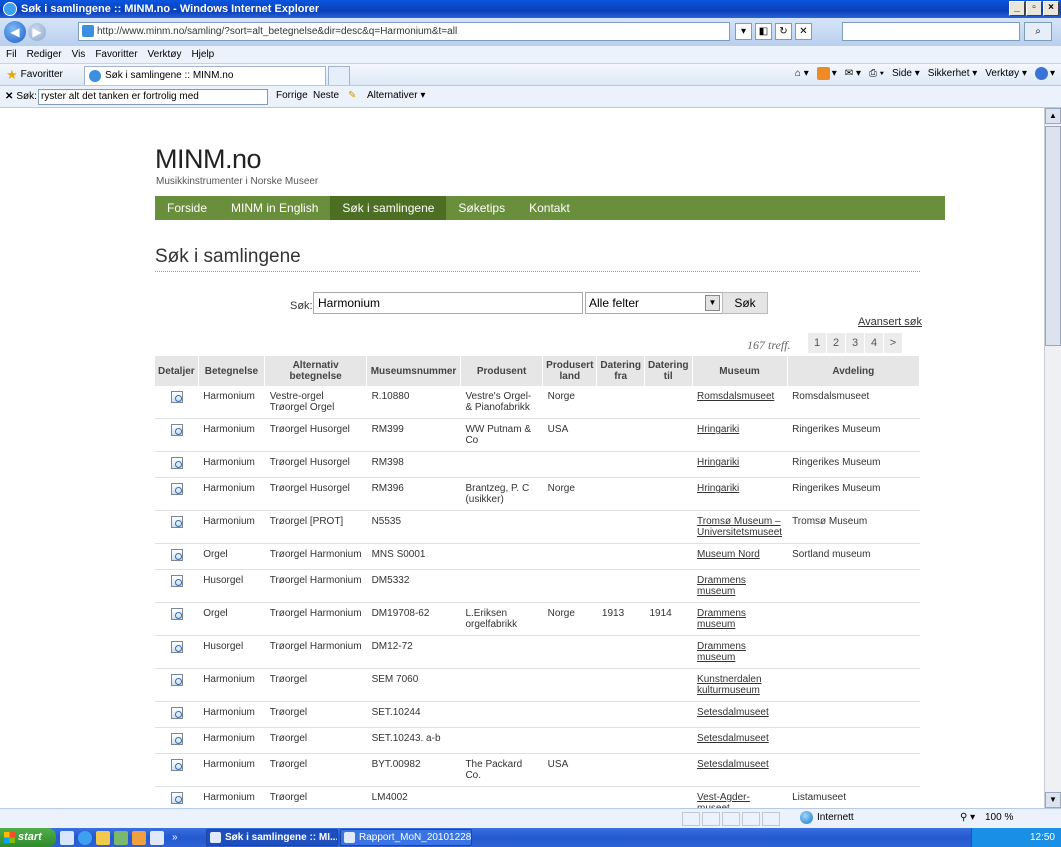 The image size is (1061, 847). I want to click on search-input: Harmonium, so click(448, 303).